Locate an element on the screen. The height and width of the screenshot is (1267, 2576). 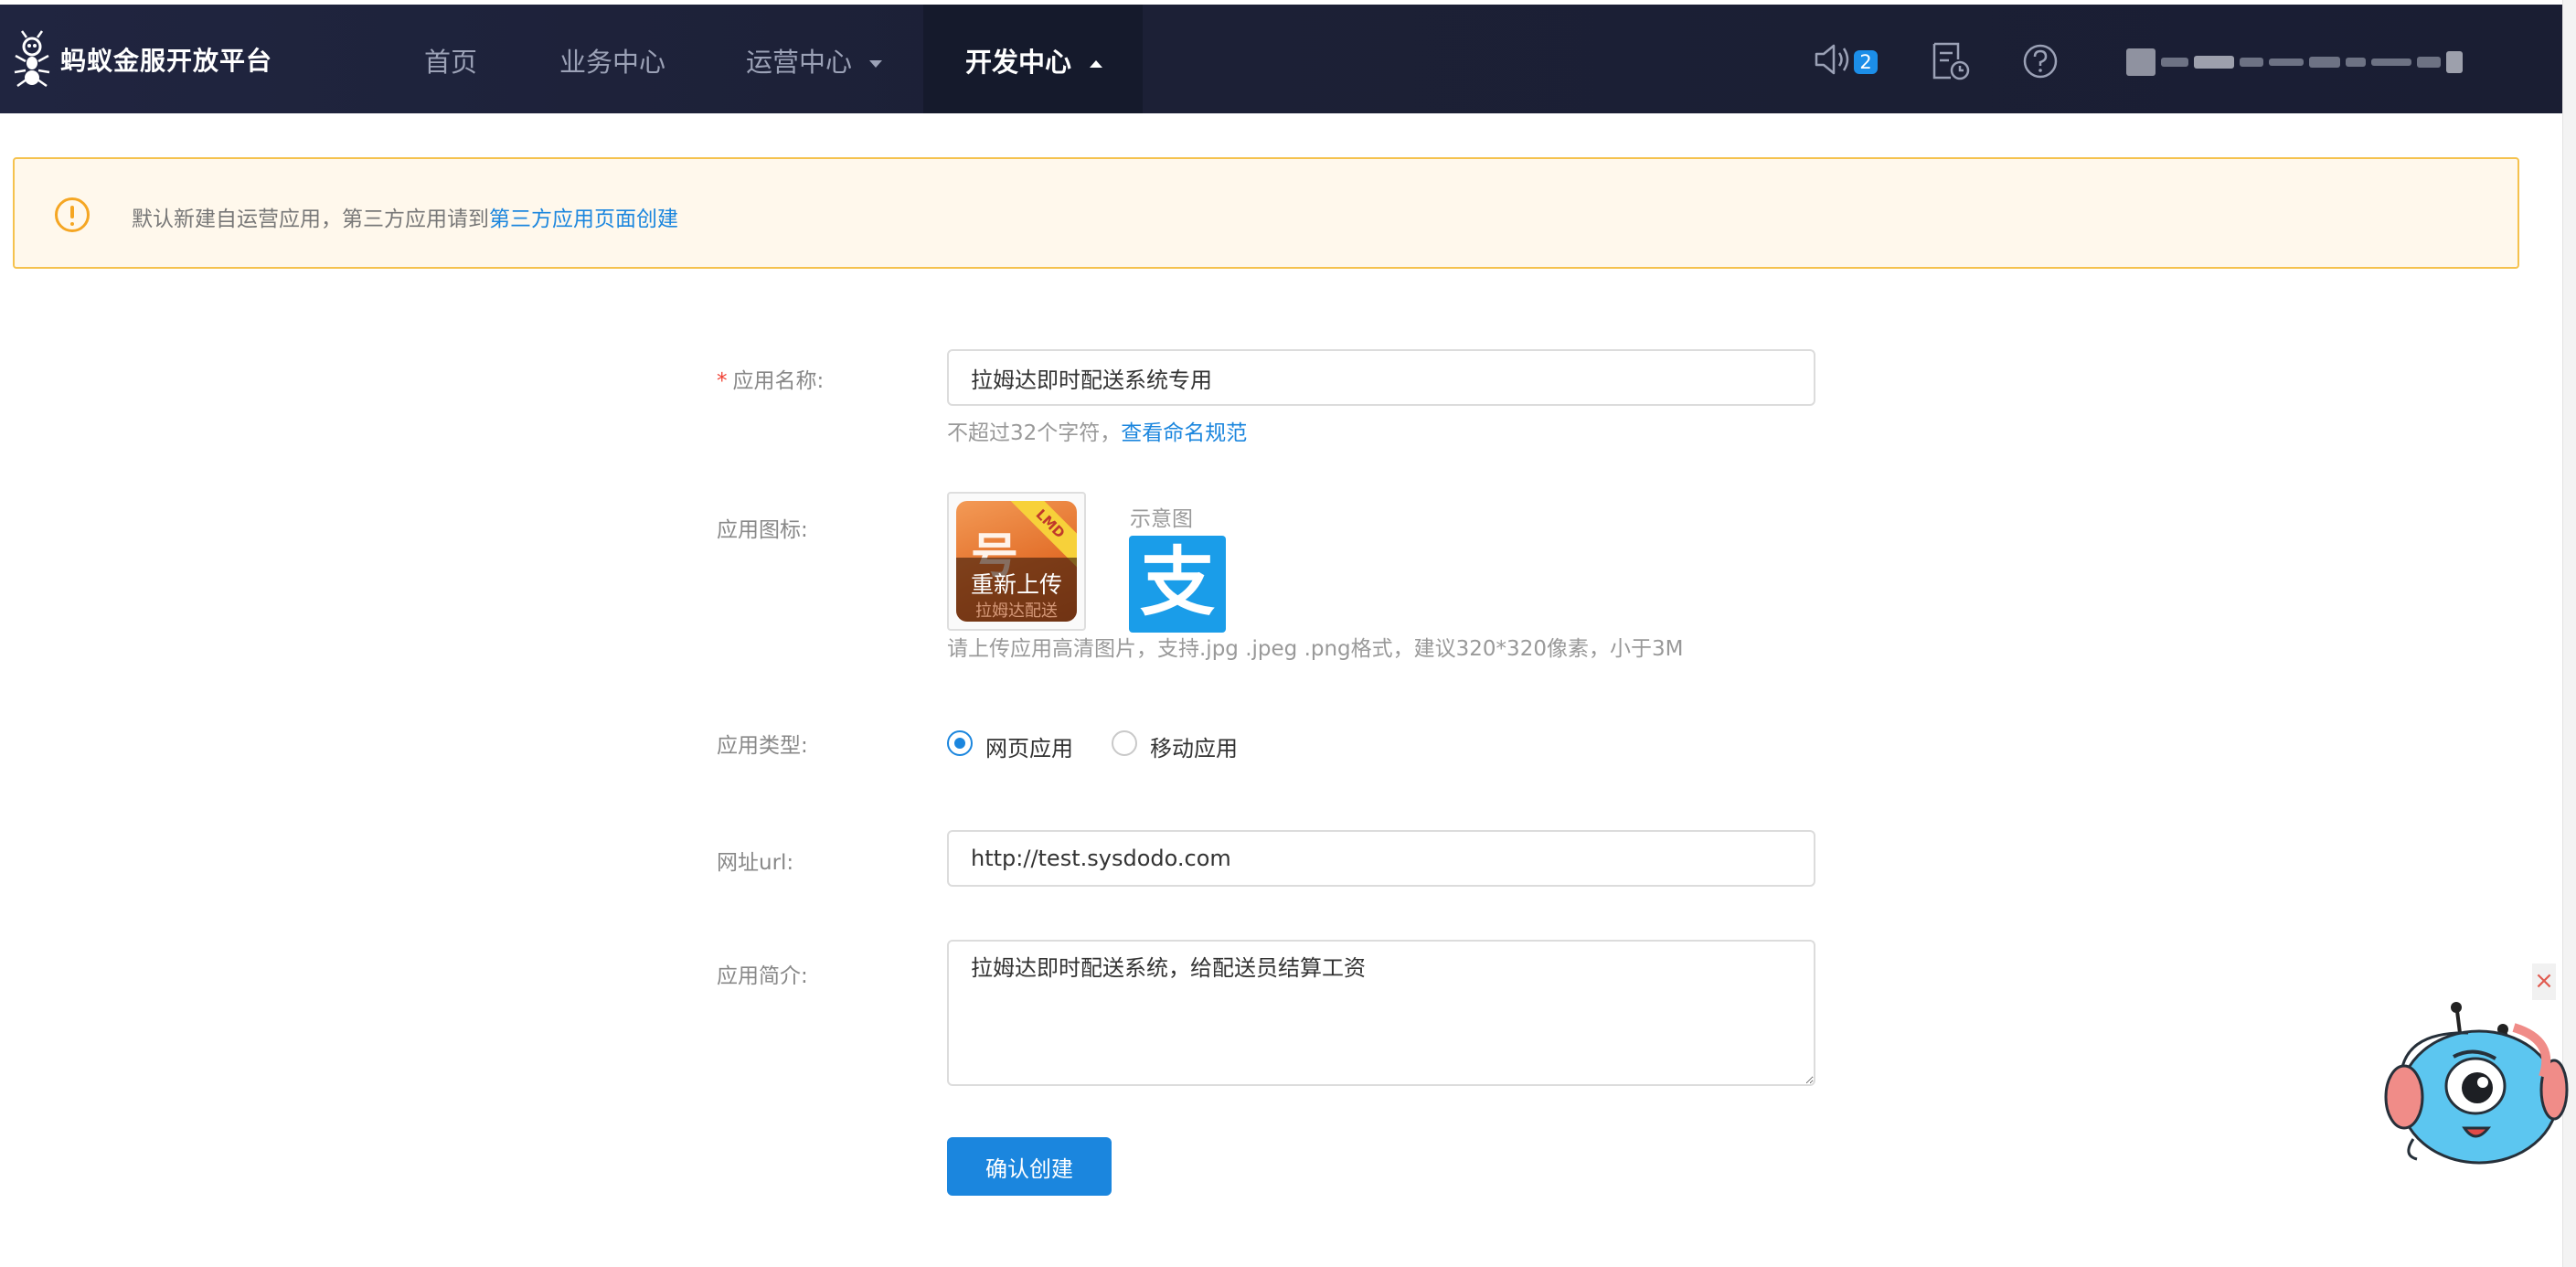
icon-upload-box: 号 LMD 重新上传 拉姆达配送 is located at coordinates (1016, 562).